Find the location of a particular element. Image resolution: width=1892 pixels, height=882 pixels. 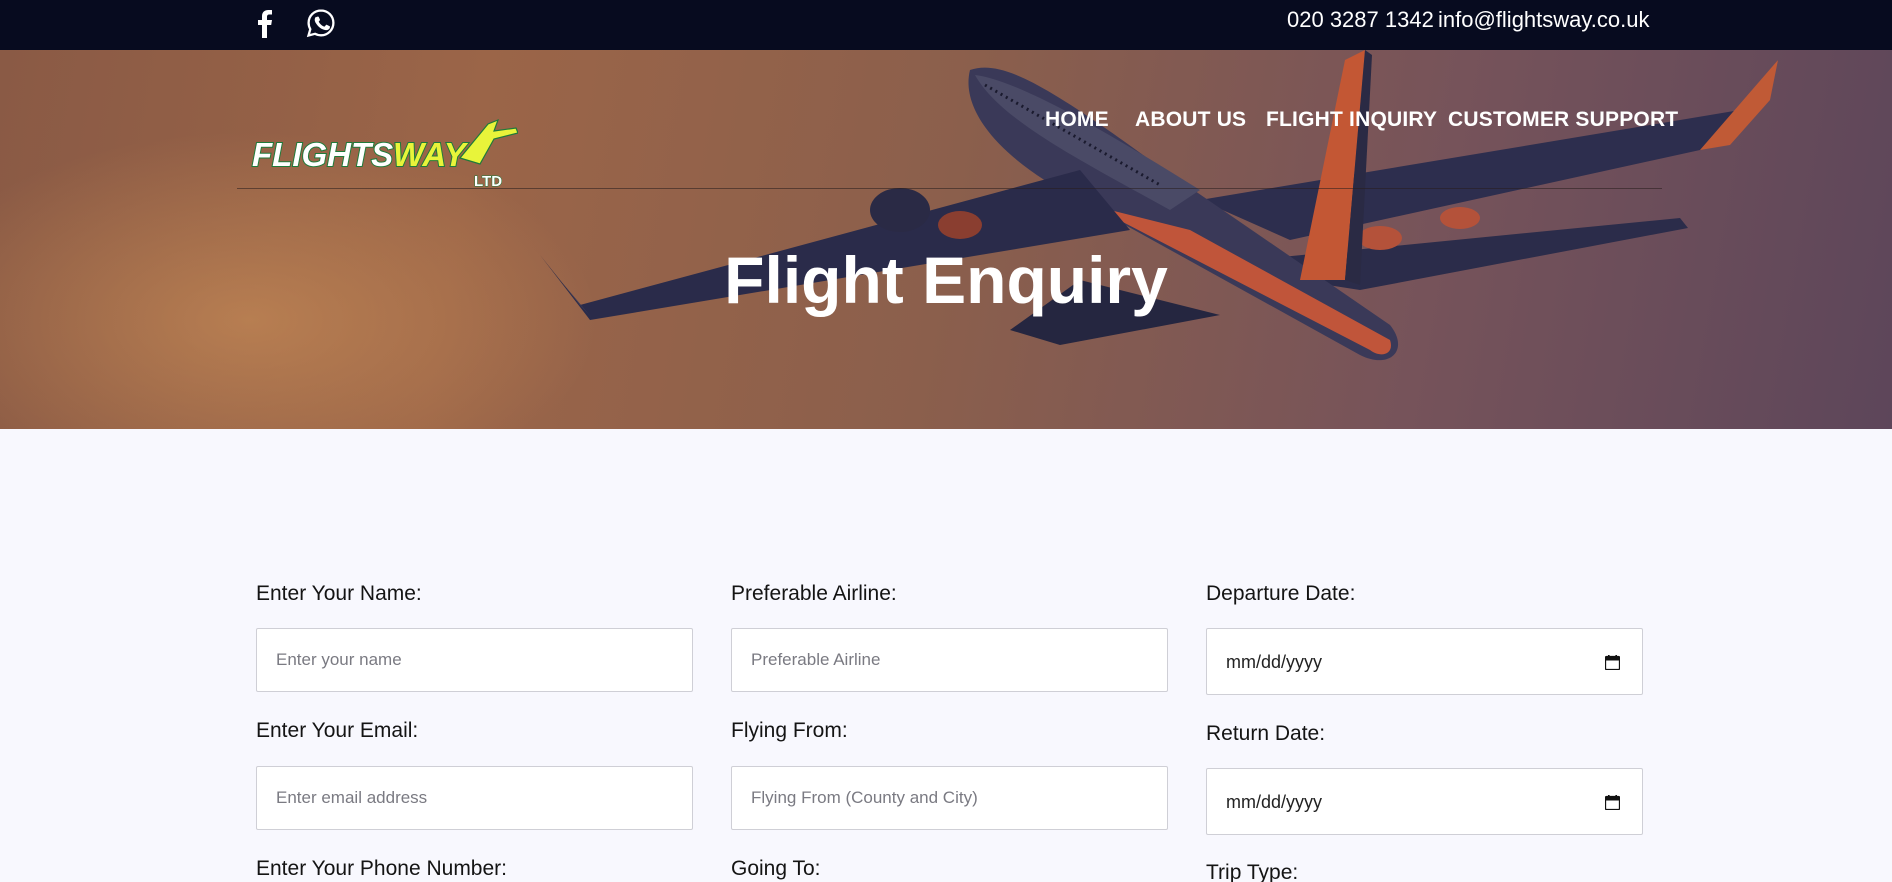

return-date-input: mm/dd/yyyy is located at coordinates (1424, 801).